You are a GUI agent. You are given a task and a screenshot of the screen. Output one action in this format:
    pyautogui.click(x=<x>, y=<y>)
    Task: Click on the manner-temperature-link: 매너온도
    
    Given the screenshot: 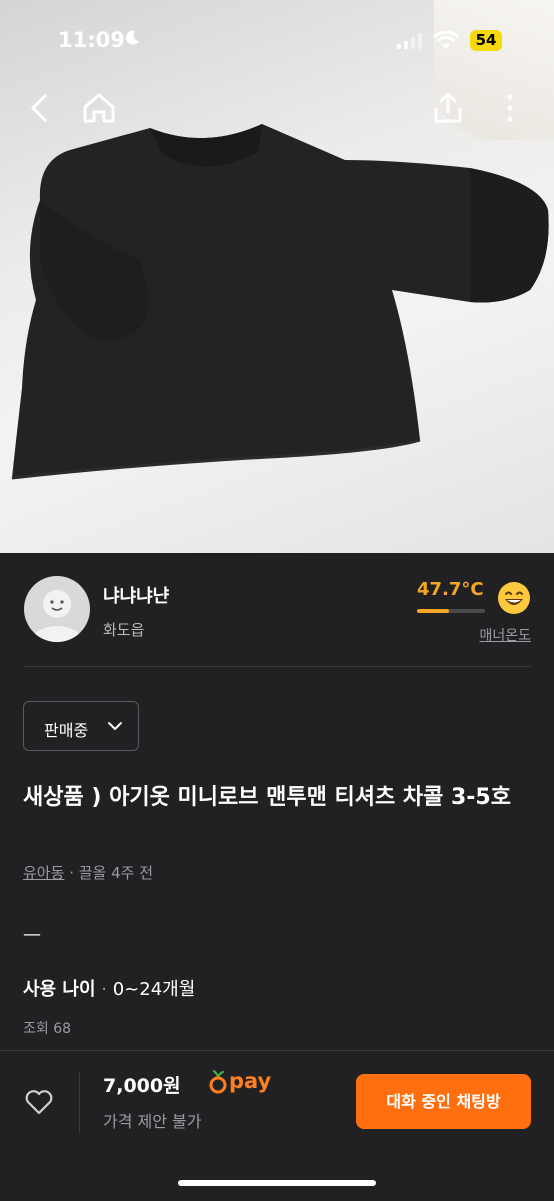 What is the action you would take?
    pyautogui.click(x=505, y=635)
    